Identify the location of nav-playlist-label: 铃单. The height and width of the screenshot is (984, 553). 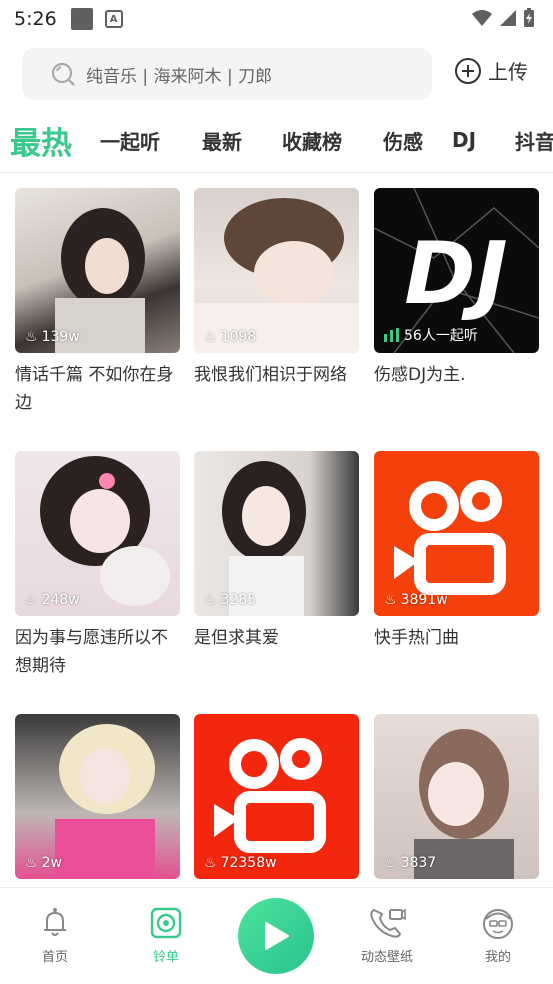
(165, 957).